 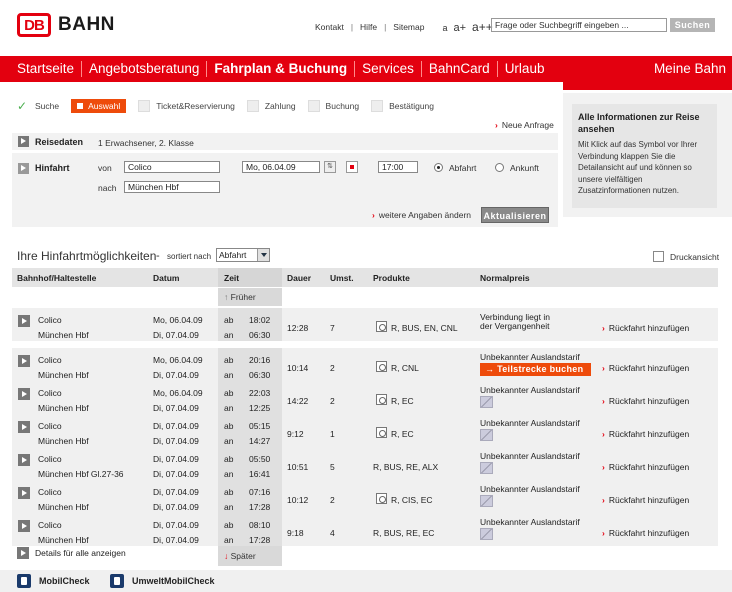 What do you see at coordinates (172, 167) in the screenshot?
I see `von-input: Colico` at bounding box center [172, 167].